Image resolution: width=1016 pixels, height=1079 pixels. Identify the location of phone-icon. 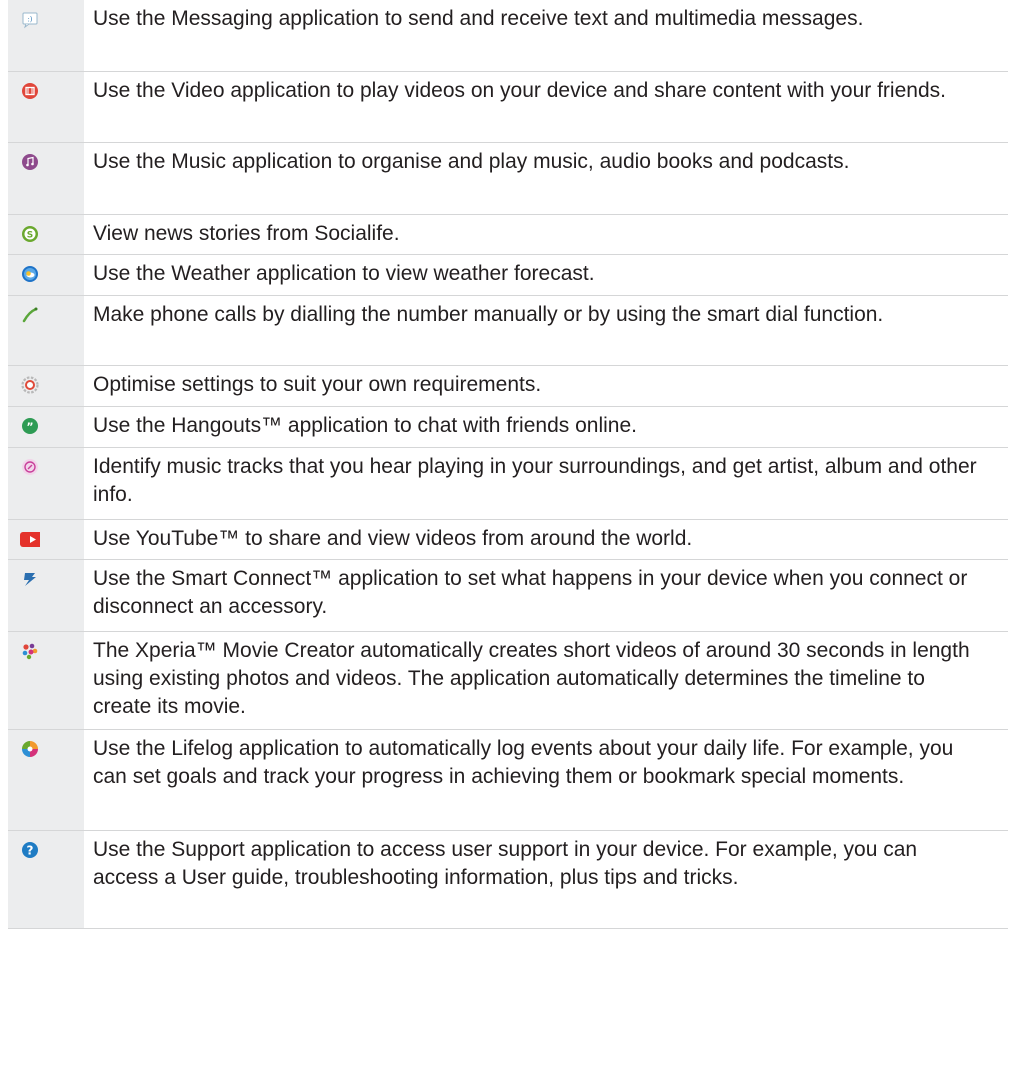
(30, 315).